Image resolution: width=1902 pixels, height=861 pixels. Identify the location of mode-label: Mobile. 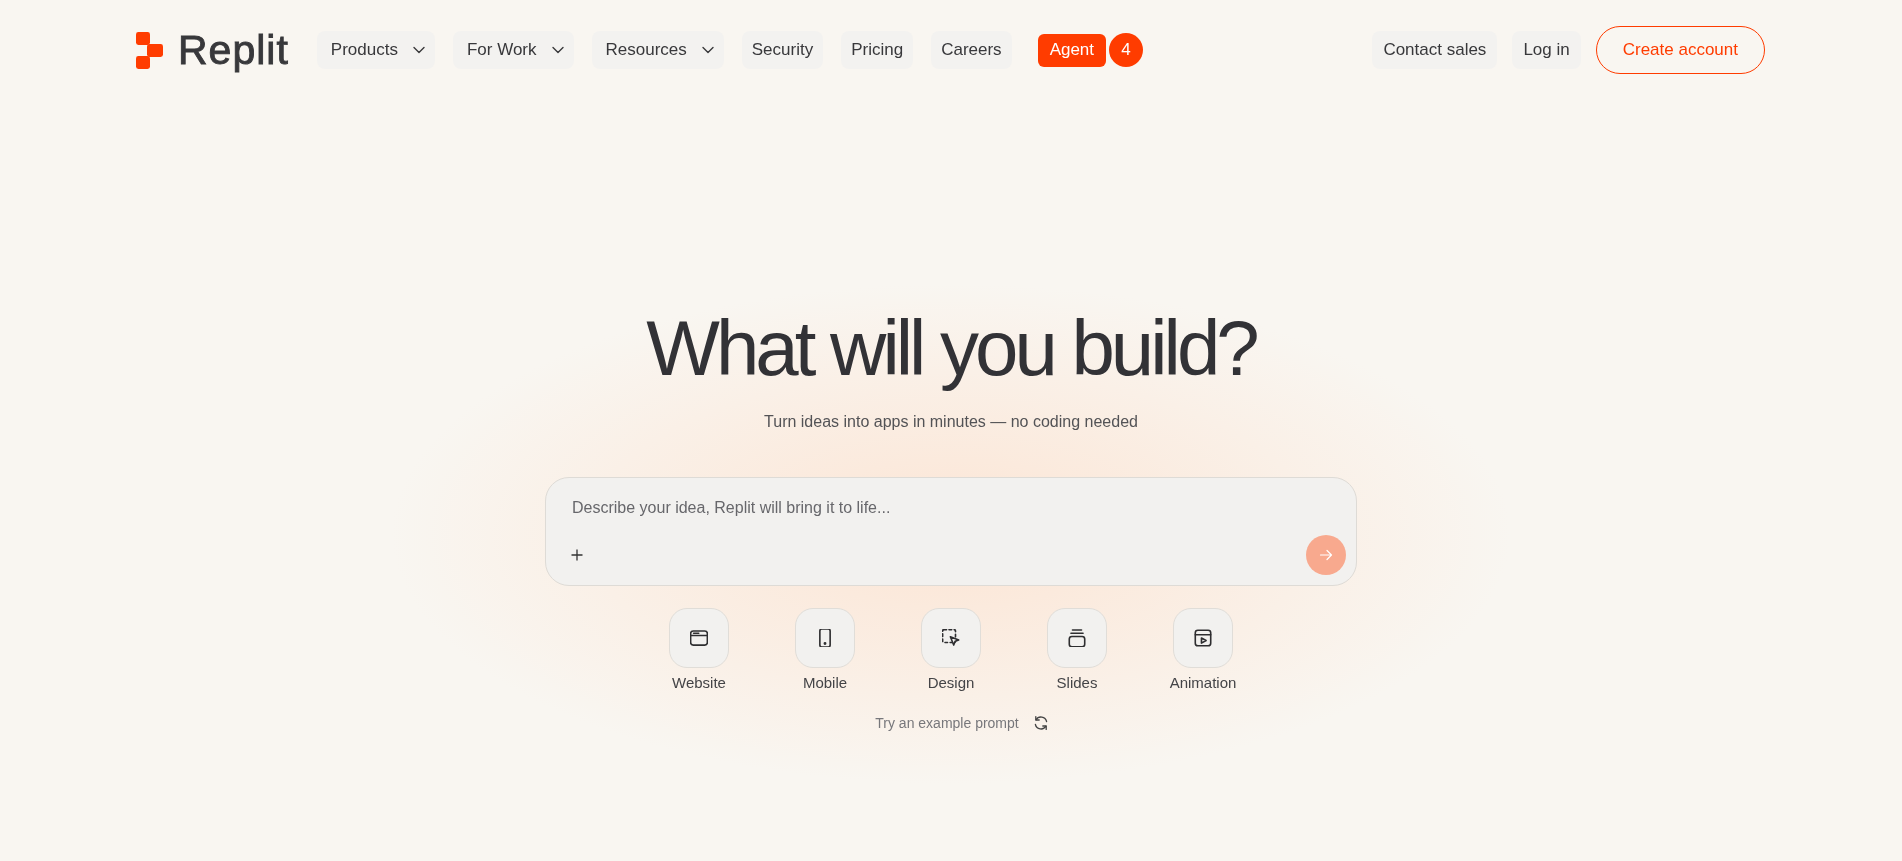
(825, 683).